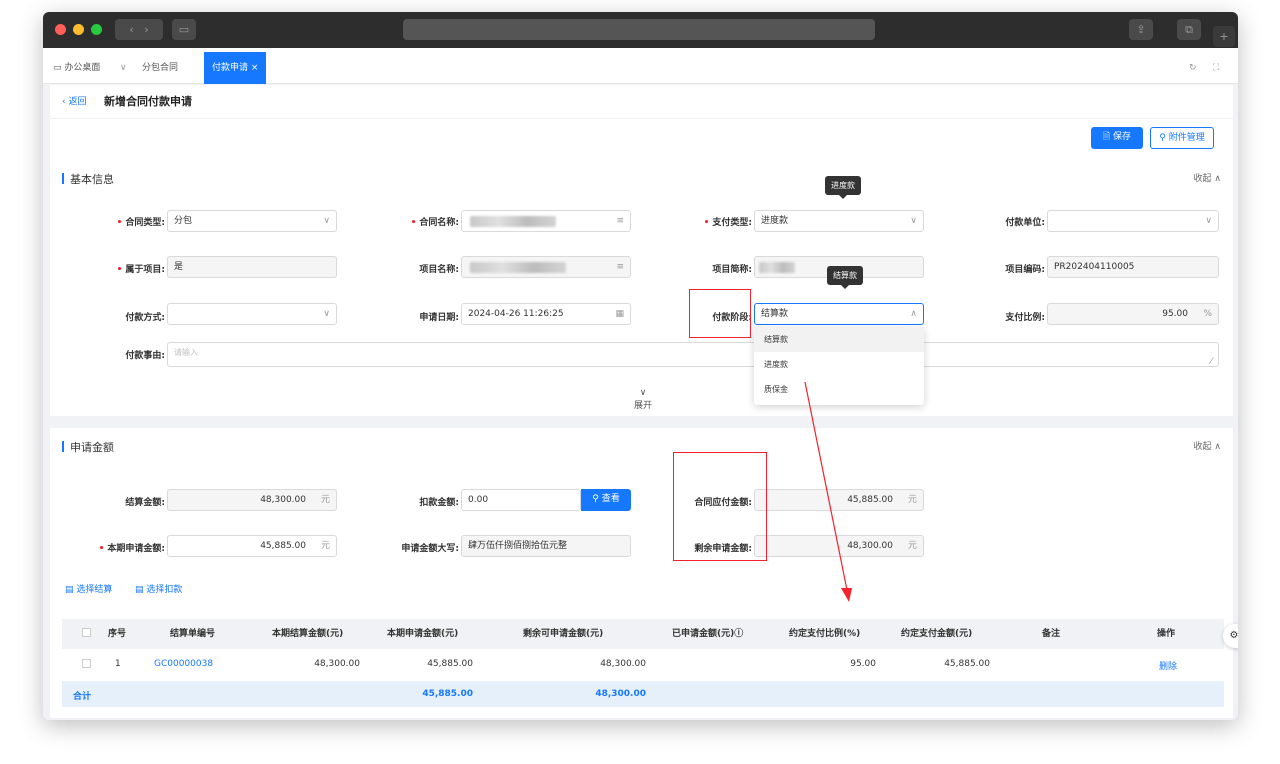  I want to click on upper-amount-label: 申请金额大写:, so click(430, 549).